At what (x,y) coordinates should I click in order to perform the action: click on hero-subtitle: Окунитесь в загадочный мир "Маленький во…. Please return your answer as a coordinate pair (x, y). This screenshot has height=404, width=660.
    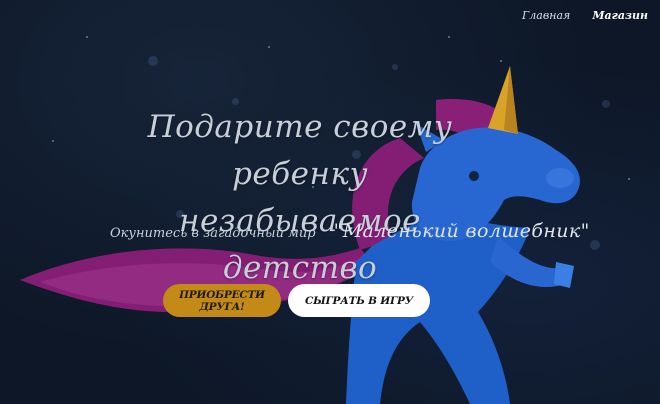
    Looking at the image, I should click on (350, 231).